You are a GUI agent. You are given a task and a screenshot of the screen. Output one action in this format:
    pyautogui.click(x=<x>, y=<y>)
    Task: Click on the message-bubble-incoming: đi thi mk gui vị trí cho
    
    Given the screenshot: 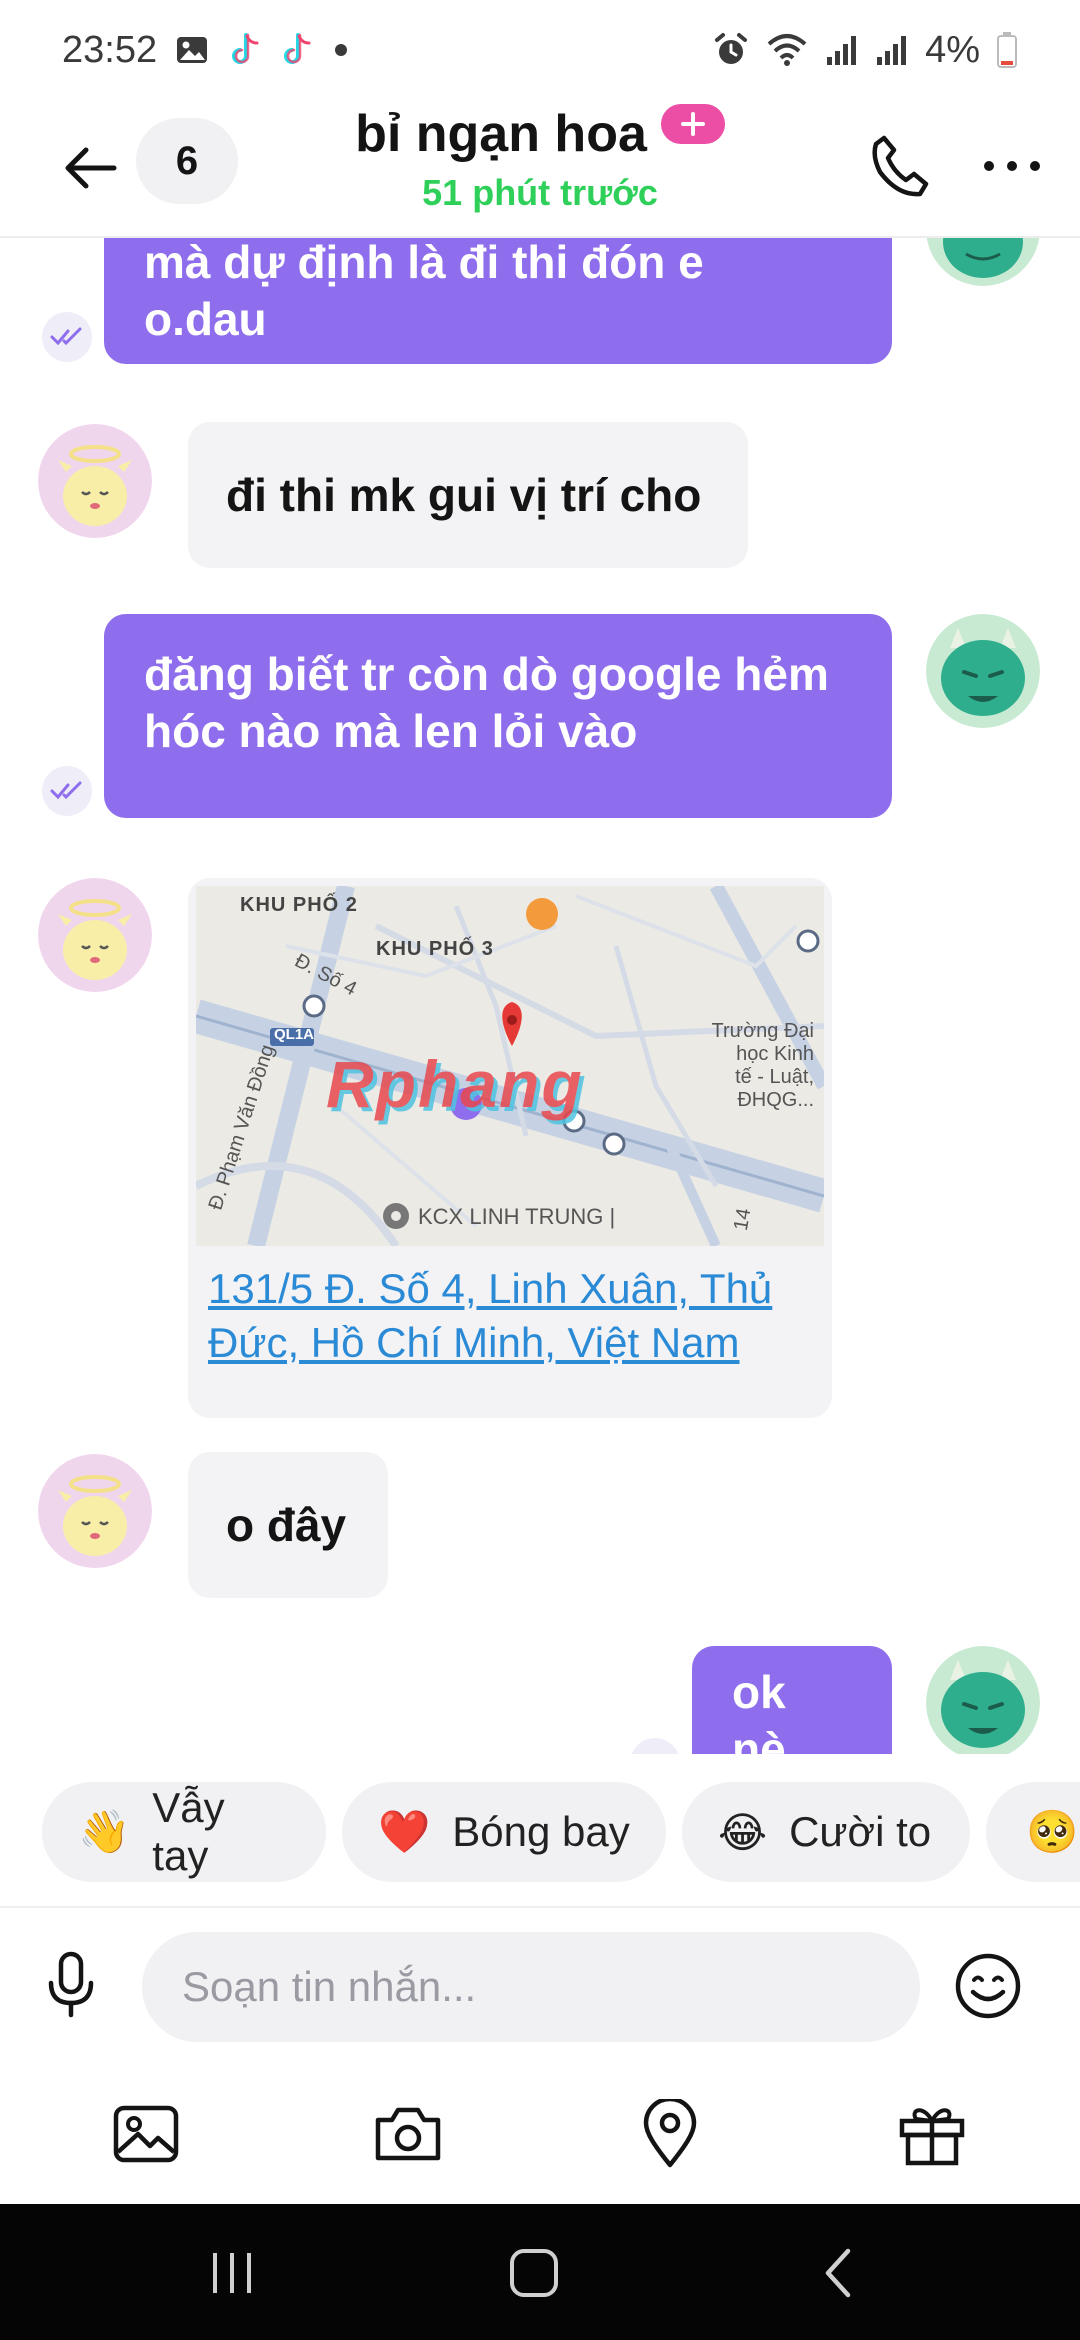 What is the action you would take?
    pyautogui.click(x=468, y=495)
    